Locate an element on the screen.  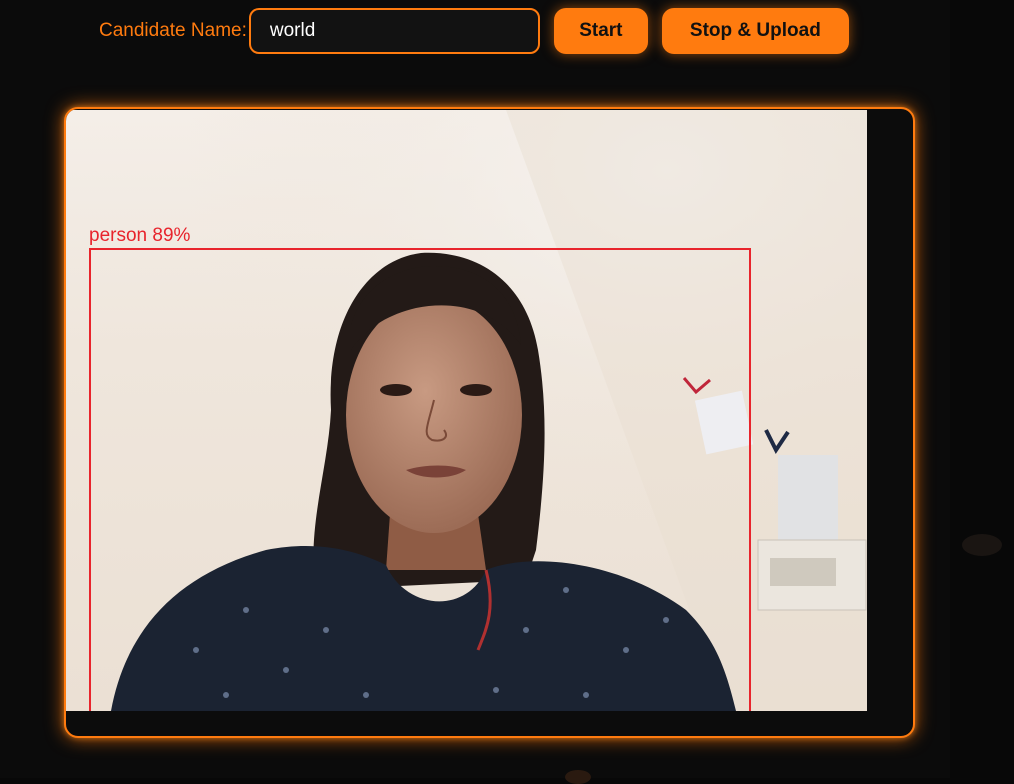
background-blur-spot-bottom is located at coordinates (578, 777).